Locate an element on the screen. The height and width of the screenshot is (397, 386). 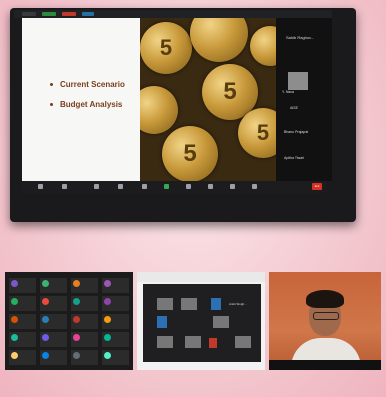
zoom-title-bar is located at coordinates (173, 14).